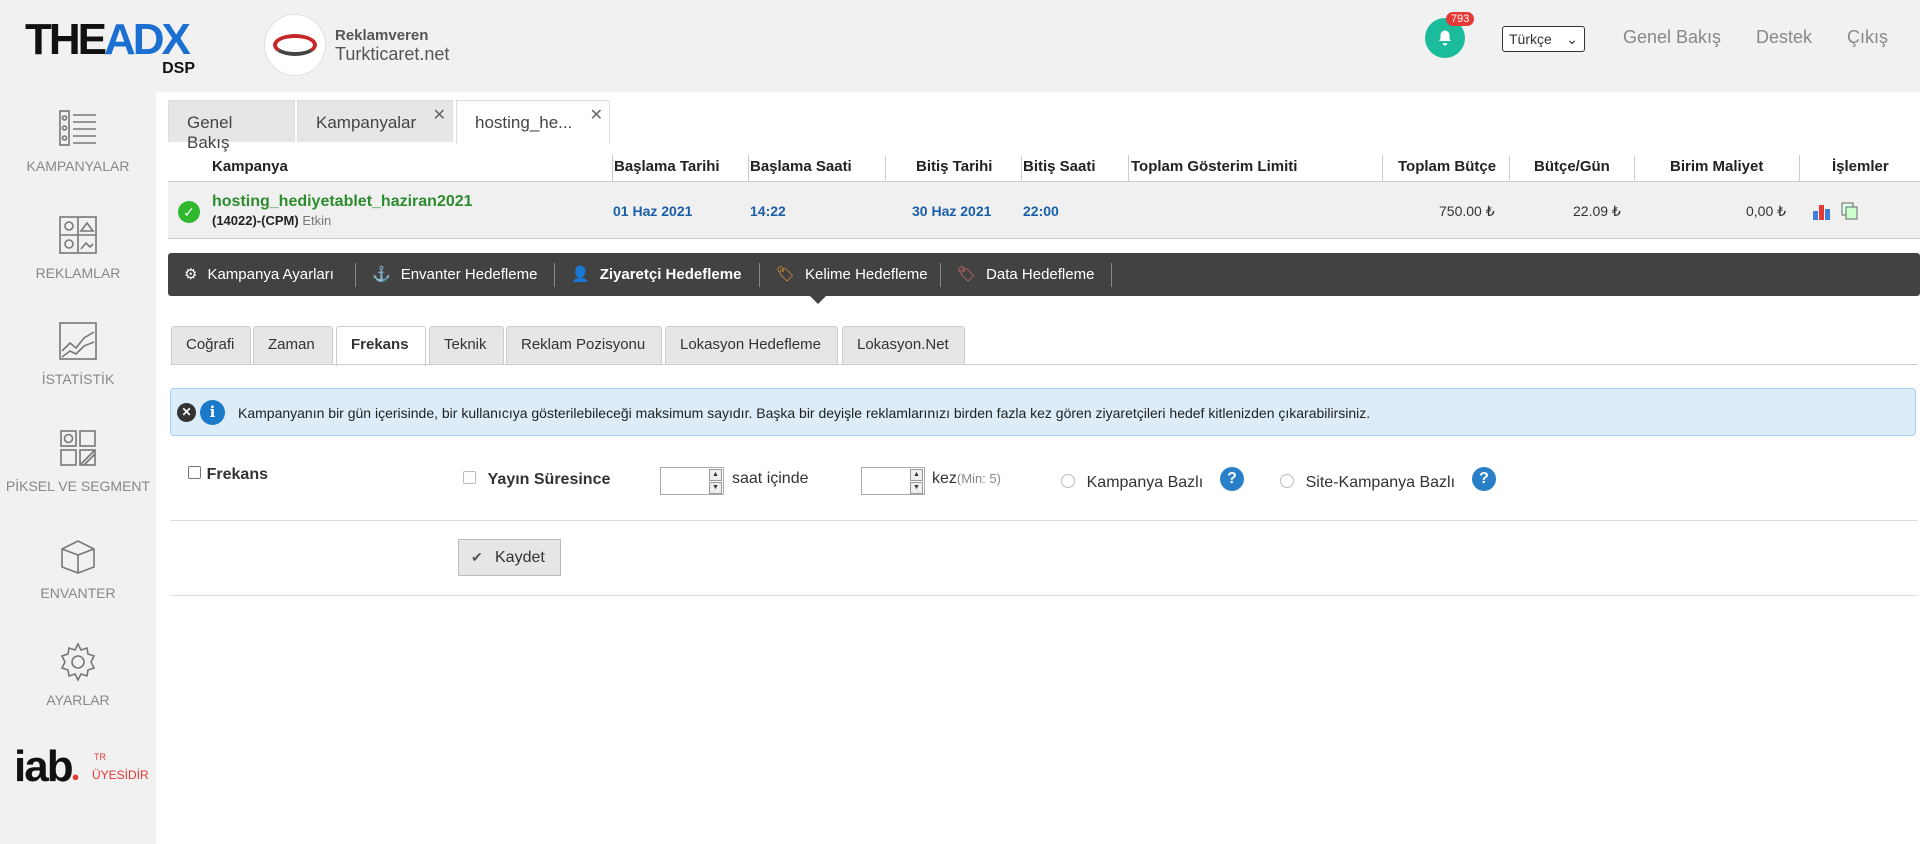 Image resolution: width=1920 pixels, height=844 pixels. What do you see at coordinates (78, 662) in the screenshot?
I see `gear-icon` at bounding box center [78, 662].